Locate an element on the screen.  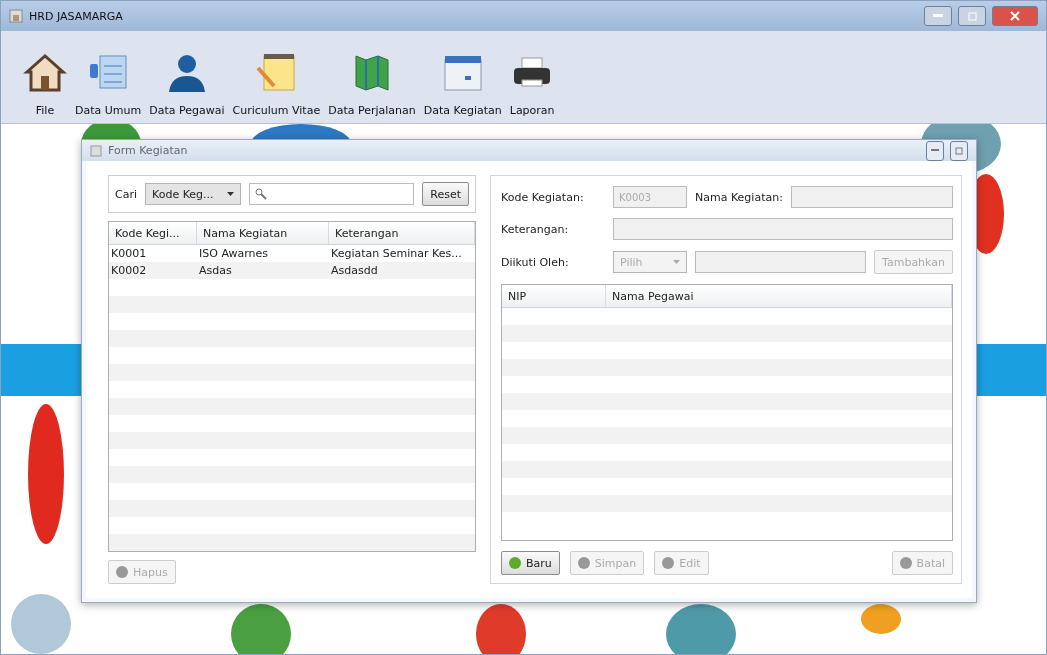
table-cell-text: K0001 is located at coordinates (129, 254).